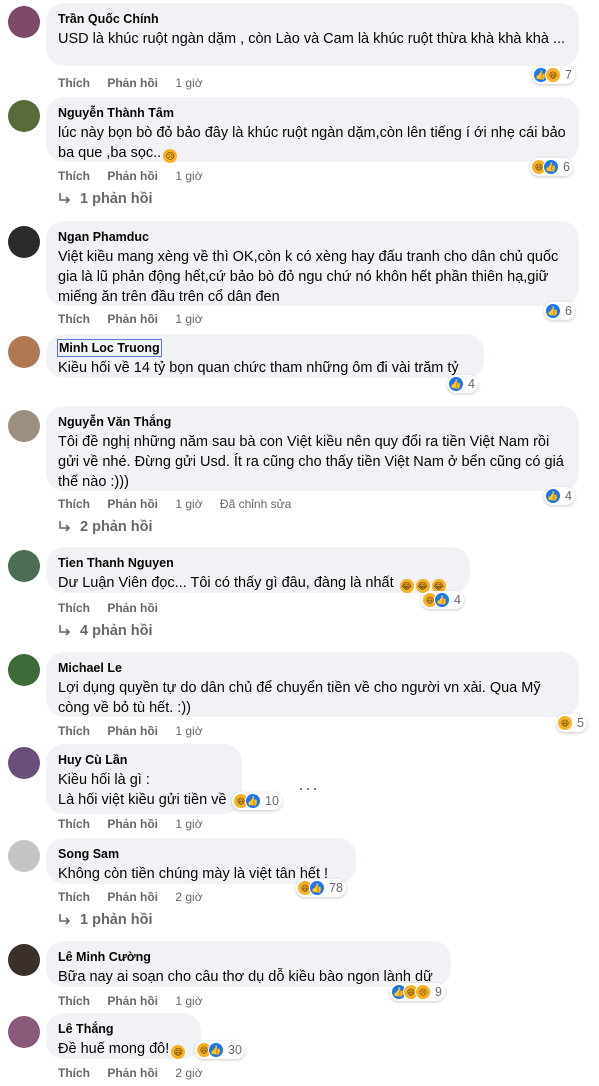 This screenshot has width=599, height=1086. What do you see at coordinates (92, 760) in the screenshot?
I see `commenter-name: Huy Cù Lần` at bounding box center [92, 760].